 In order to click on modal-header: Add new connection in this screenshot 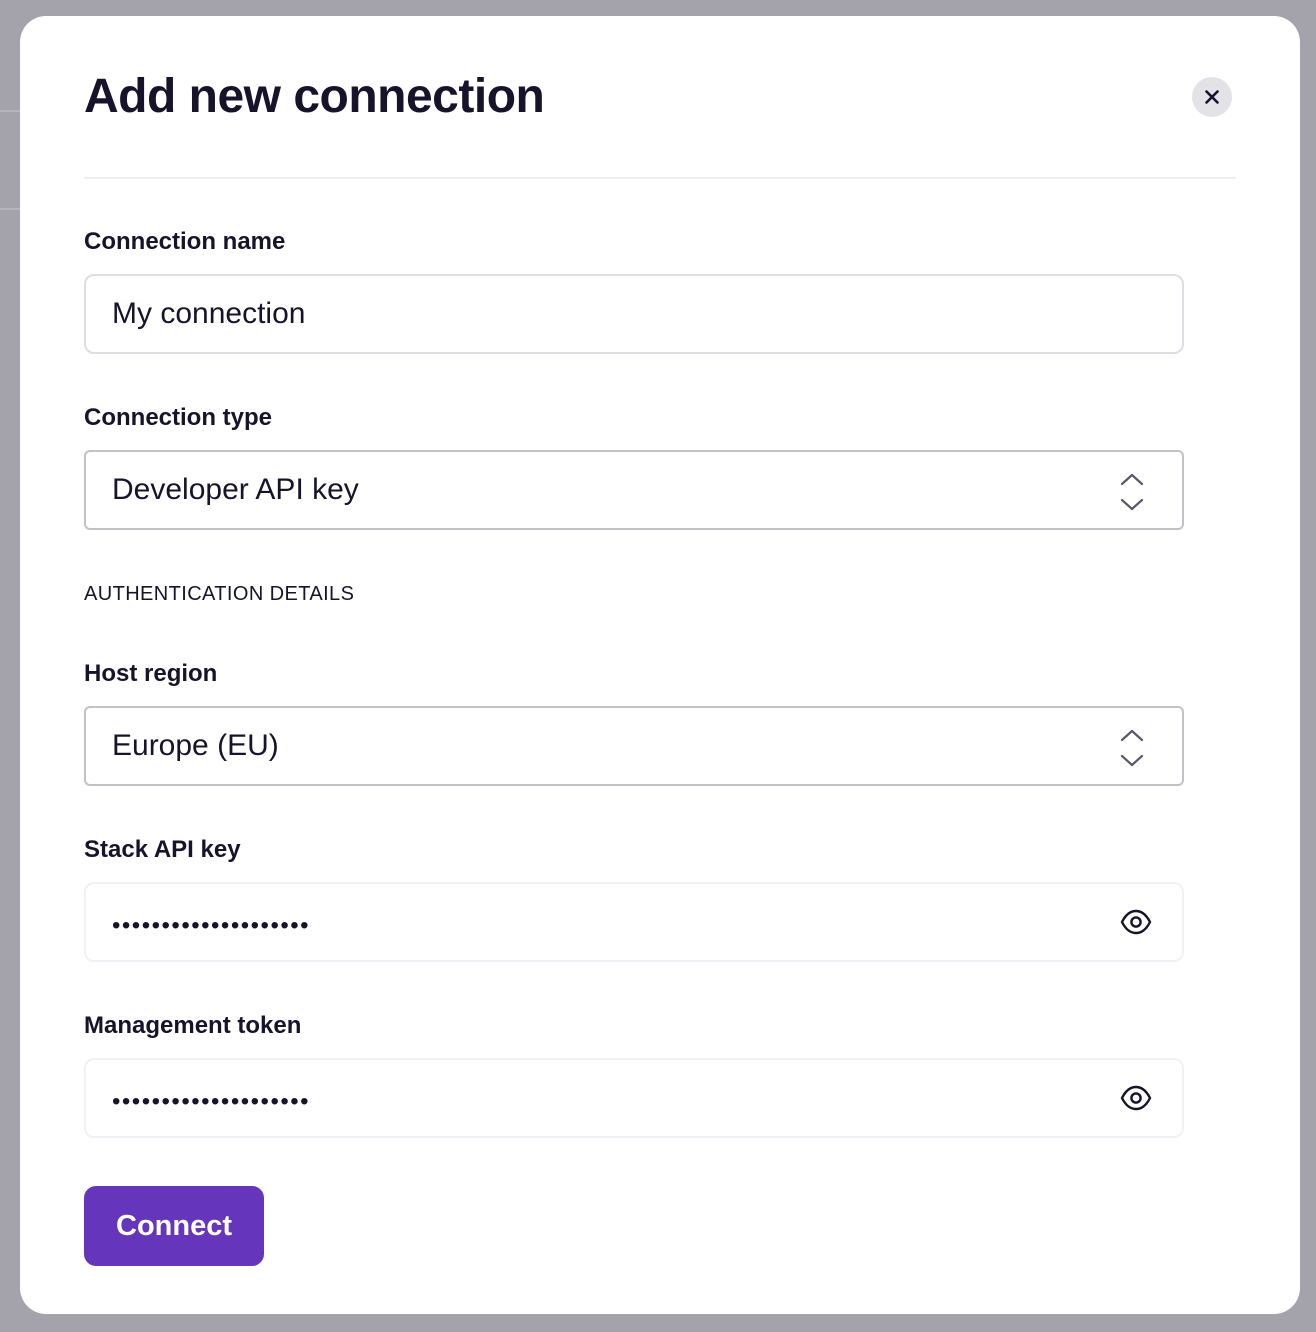, I will do `click(660, 97)`.